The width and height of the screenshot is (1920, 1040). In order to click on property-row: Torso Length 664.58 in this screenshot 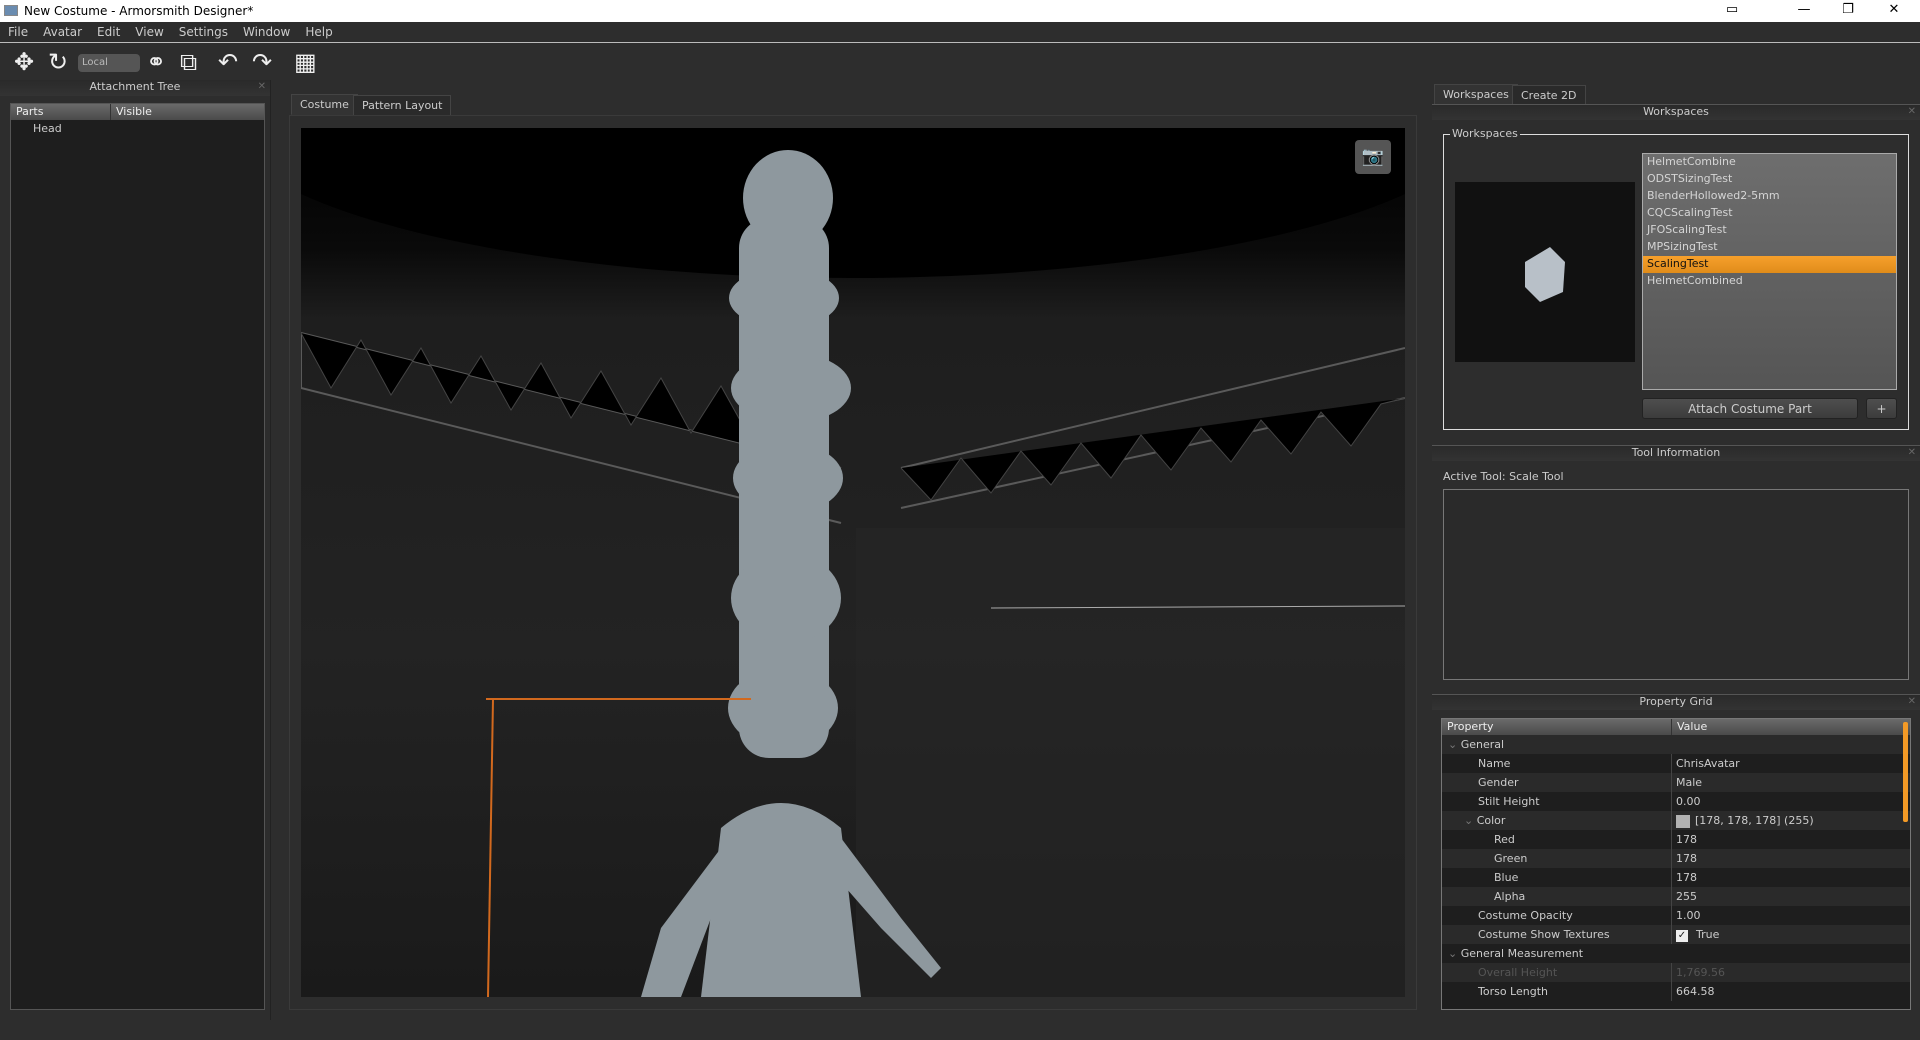, I will do `click(1676, 991)`.